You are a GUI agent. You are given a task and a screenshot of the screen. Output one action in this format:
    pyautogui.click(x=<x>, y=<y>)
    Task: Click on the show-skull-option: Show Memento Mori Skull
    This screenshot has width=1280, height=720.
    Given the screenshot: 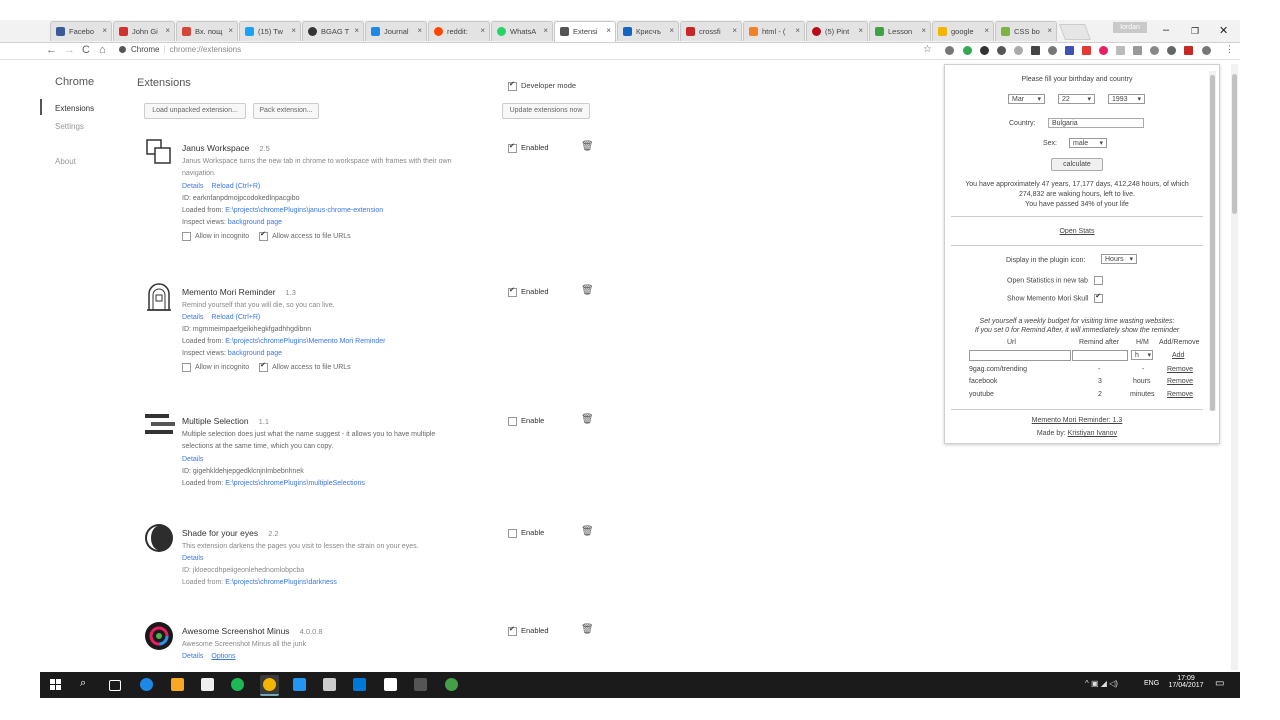 What is the action you would take?
    pyautogui.click(x=1057, y=297)
    